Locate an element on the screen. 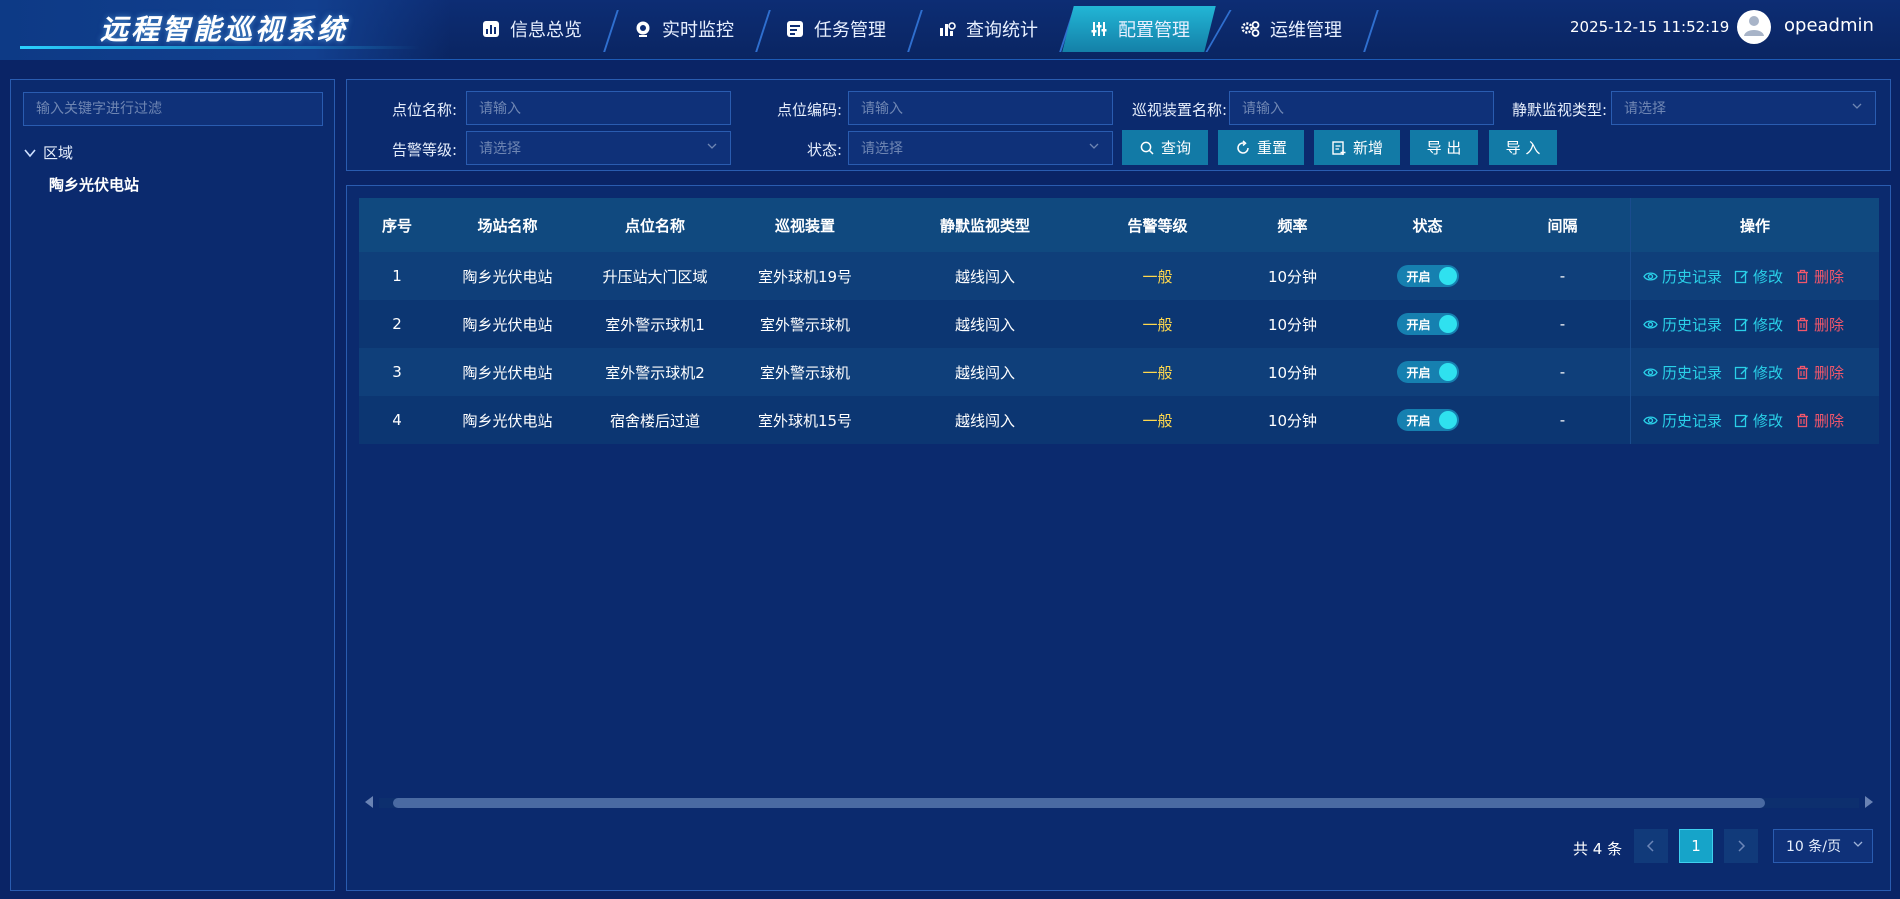 The image size is (1900, 899). username: opeadmin is located at coordinates (1829, 25).